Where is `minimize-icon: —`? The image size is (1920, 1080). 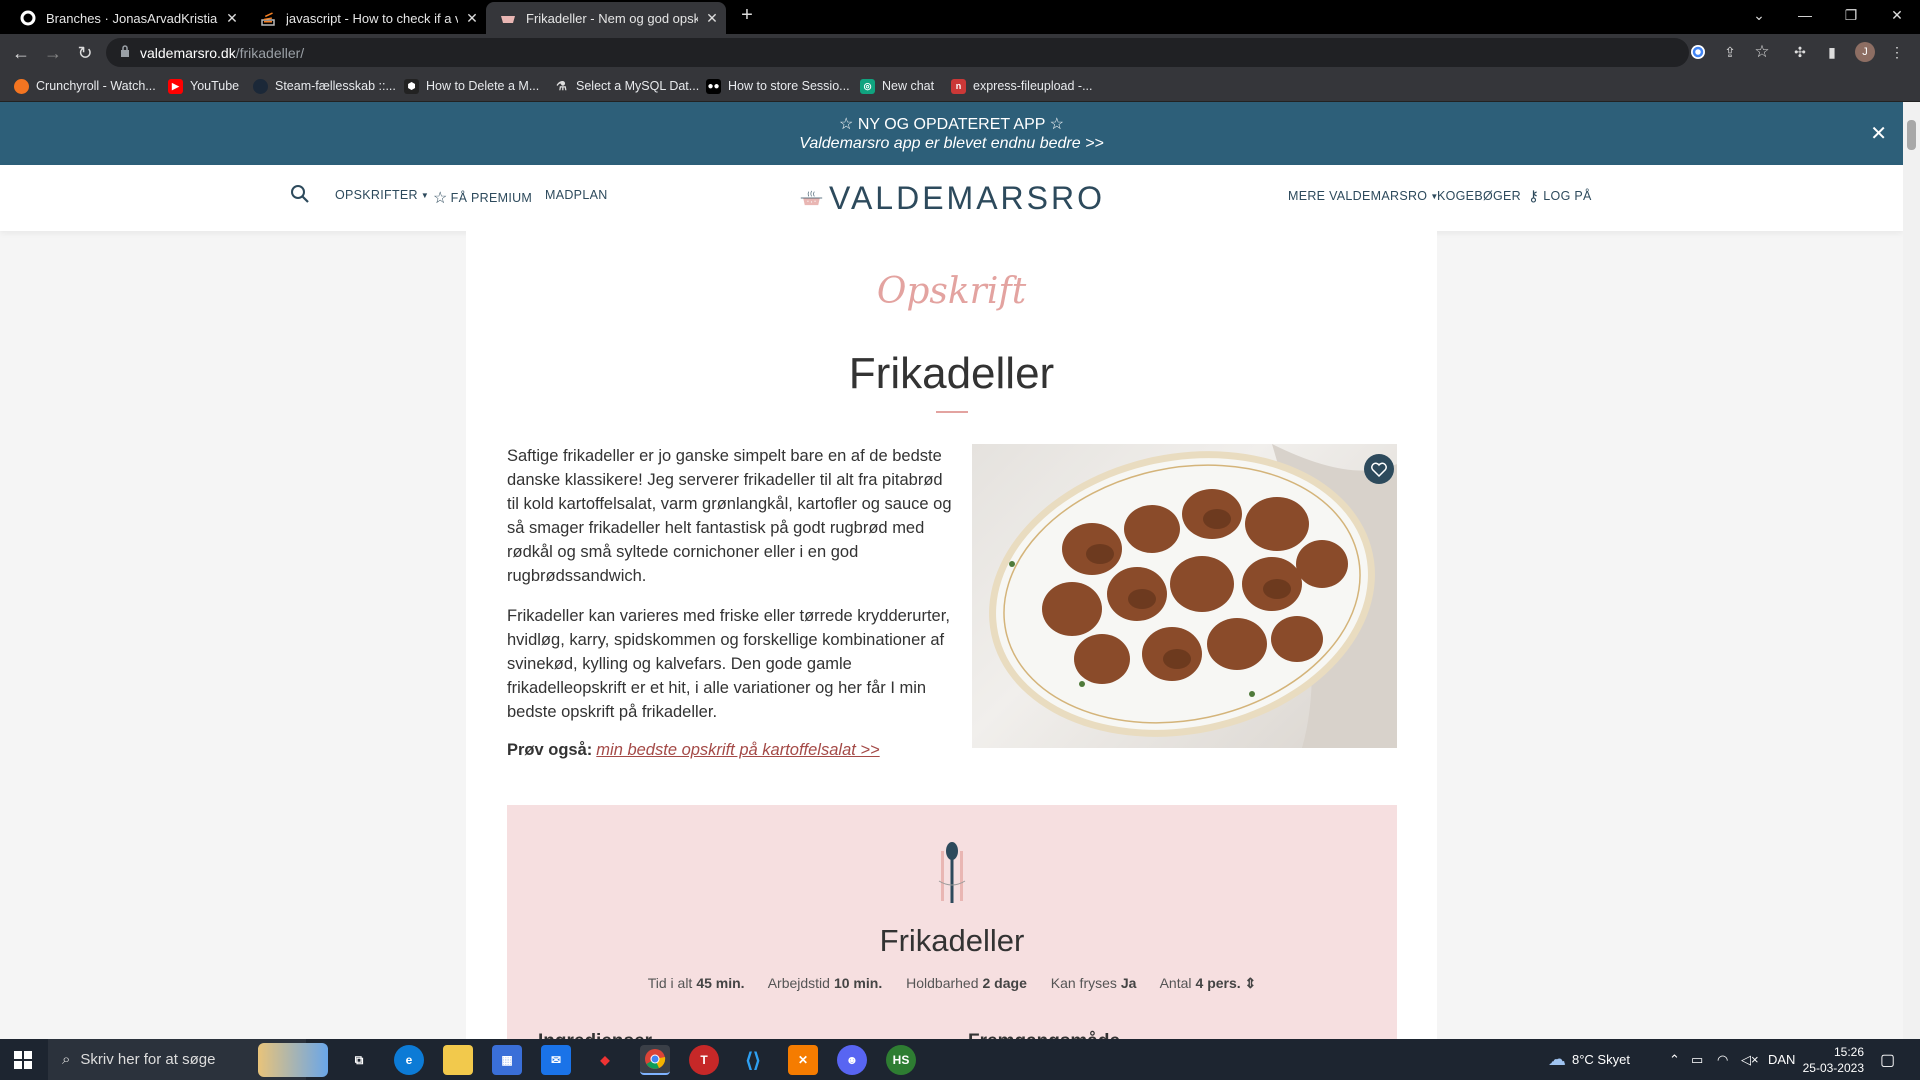 minimize-icon: — is located at coordinates (1805, 15).